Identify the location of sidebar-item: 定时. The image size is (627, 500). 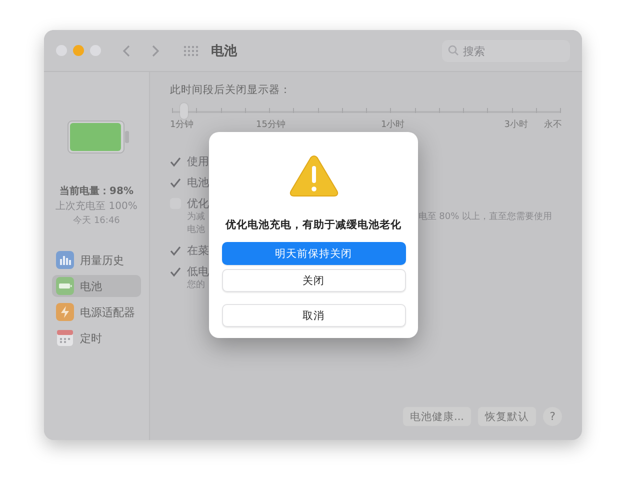
(96, 338).